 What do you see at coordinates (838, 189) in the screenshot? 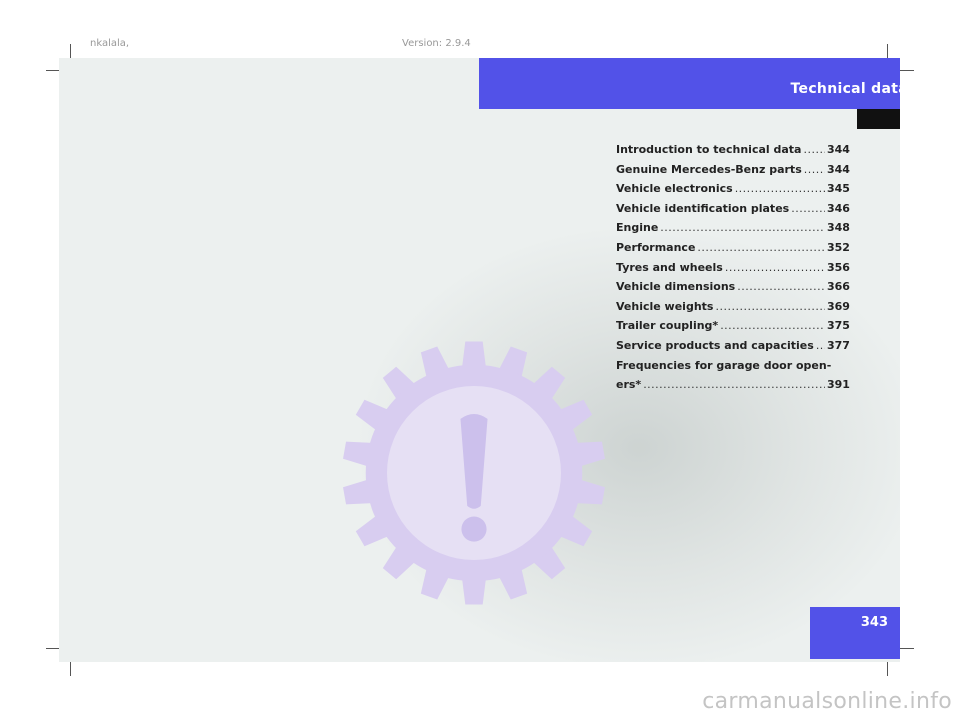
I see `toc-entry-page: 345` at bounding box center [838, 189].